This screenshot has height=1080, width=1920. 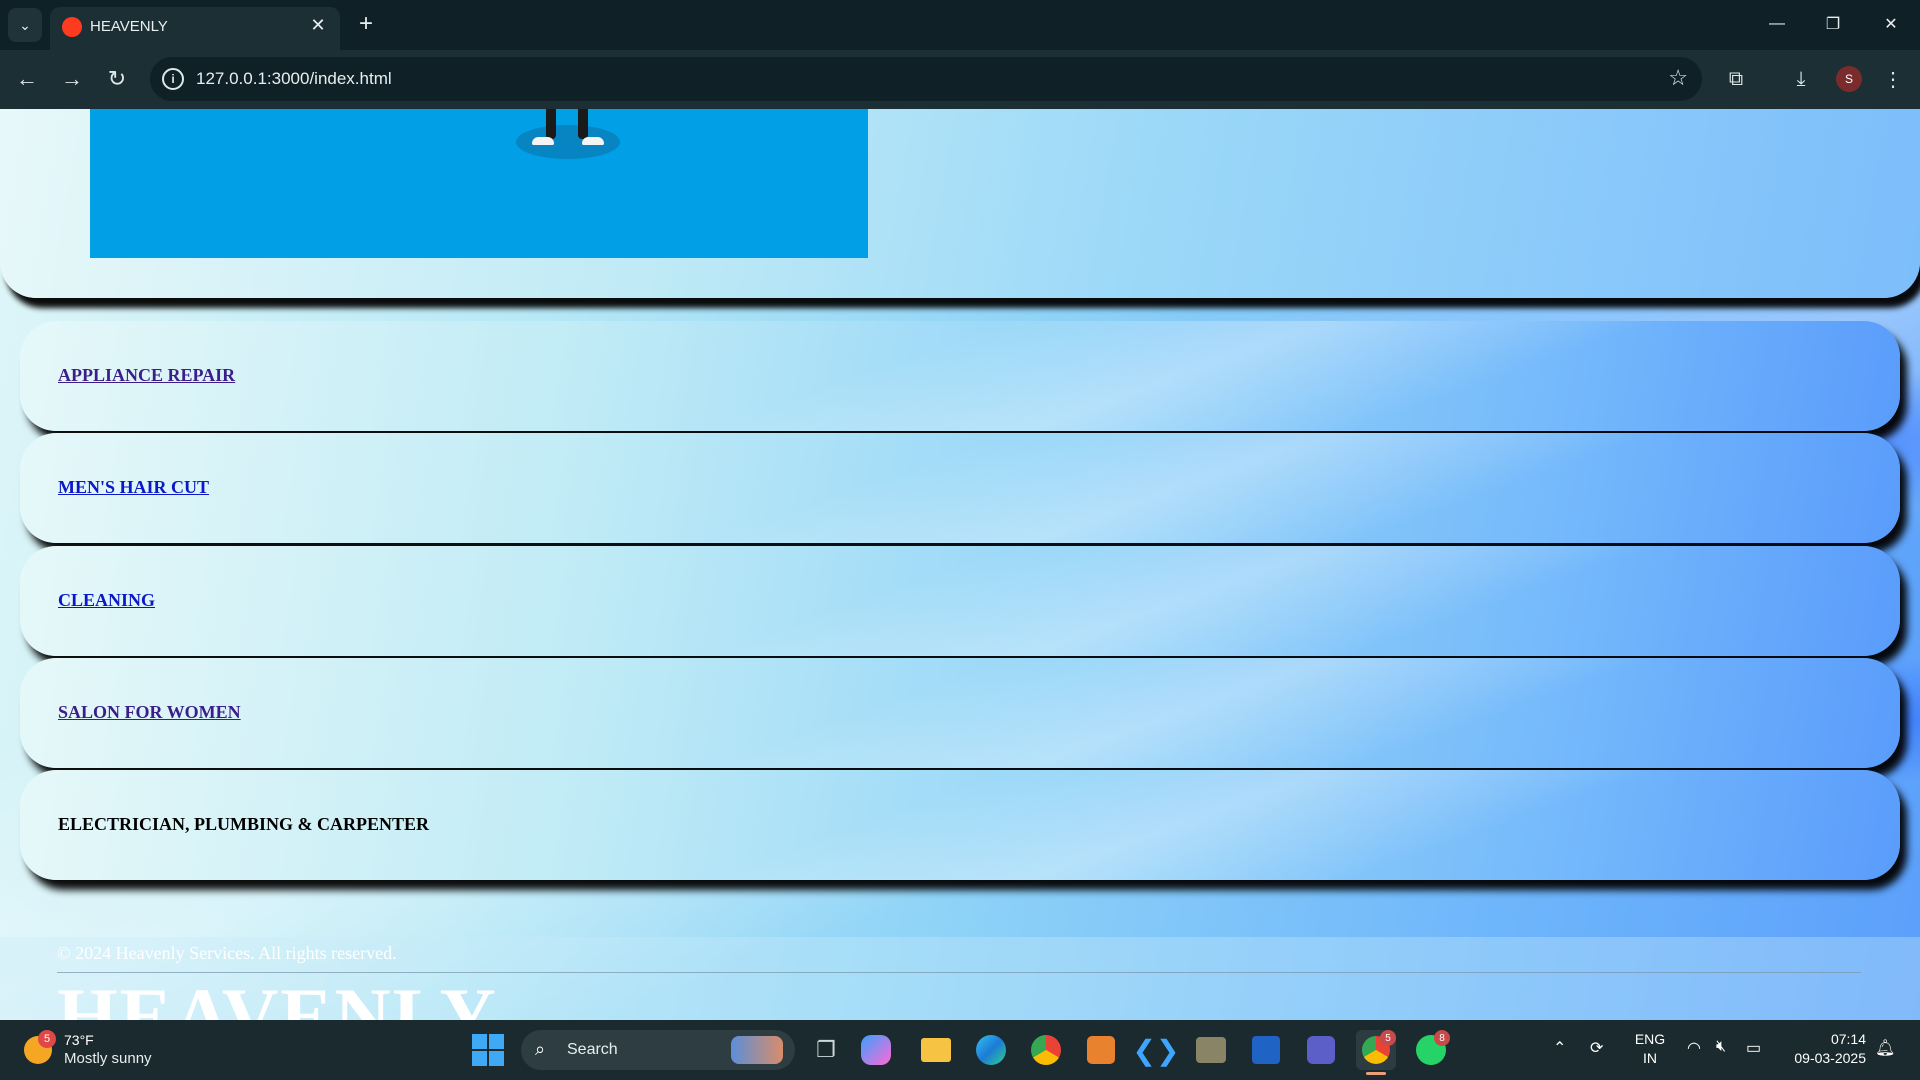 I want to click on vscode-icon: ❮❯, so click(x=1156, y=1050).